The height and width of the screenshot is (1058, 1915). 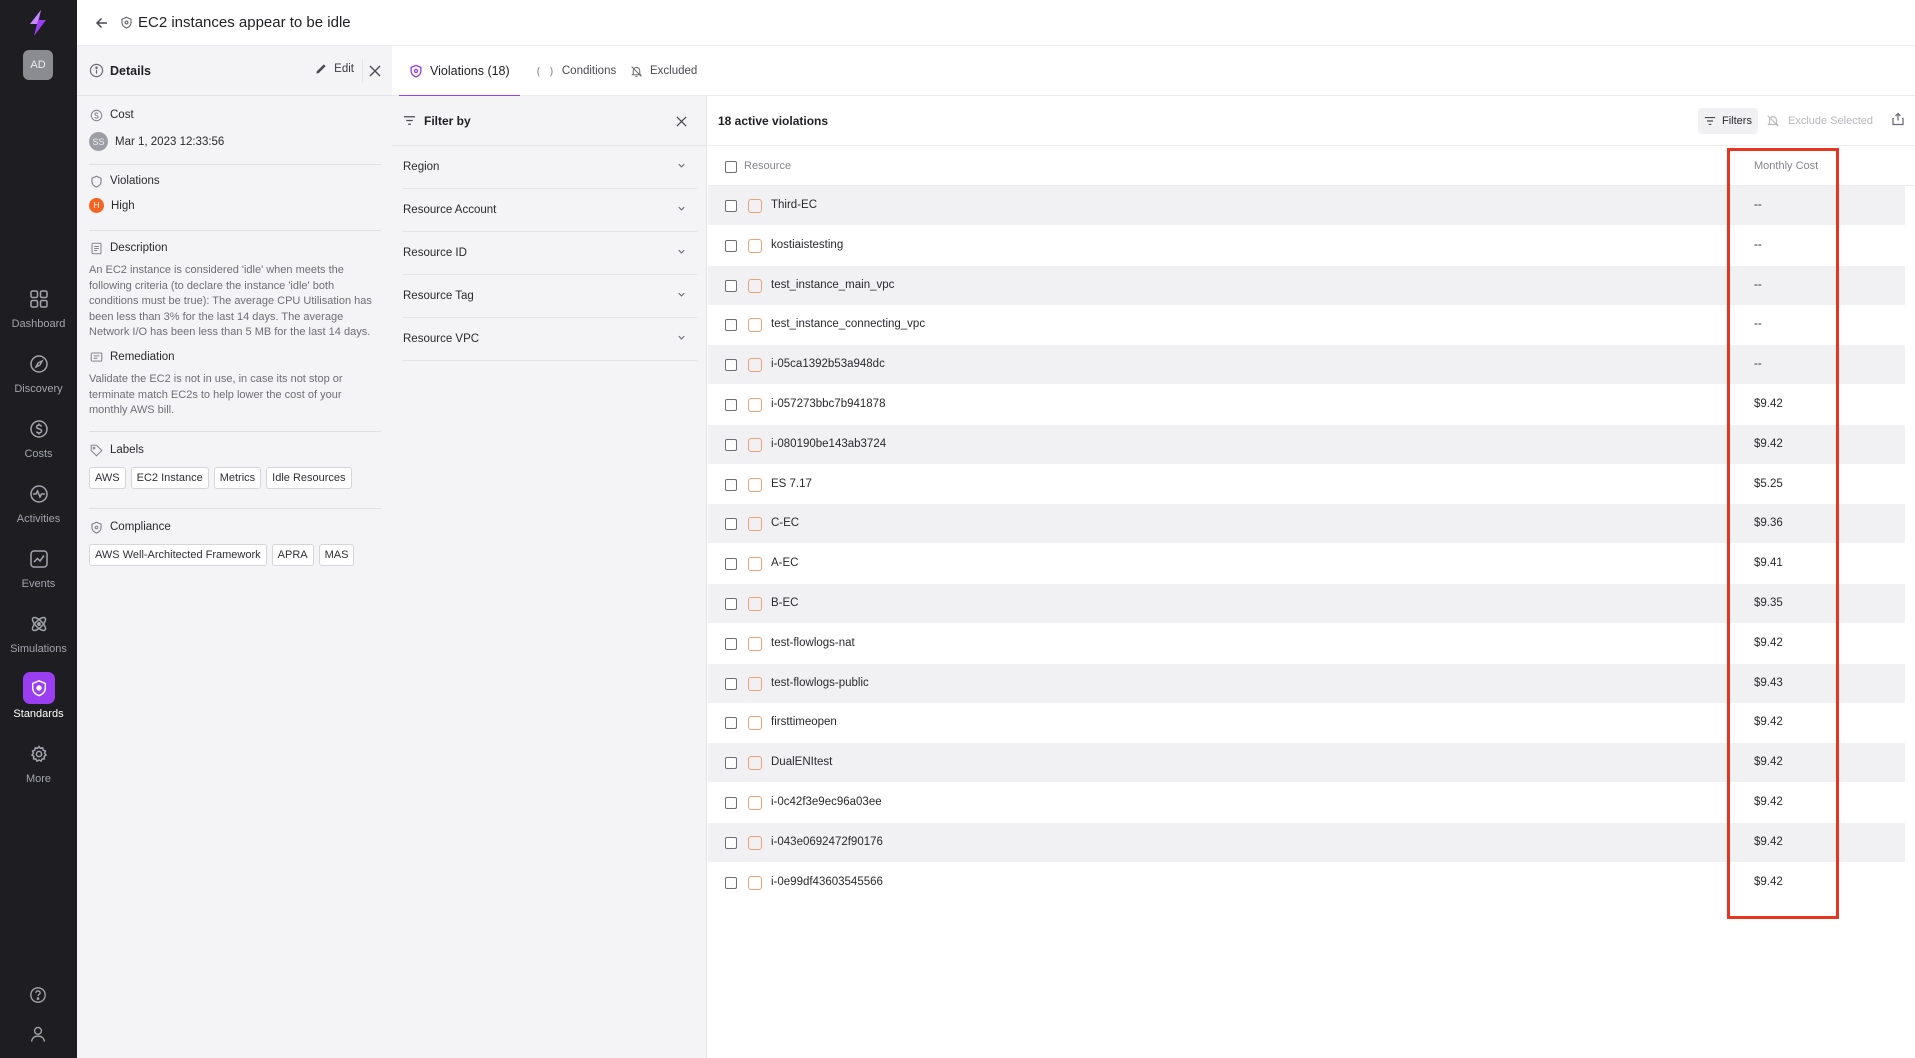 What do you see at coordinates (102, 23) in the screenshot?
I see `back-arrow-icon` at bounding box center [102, 23].